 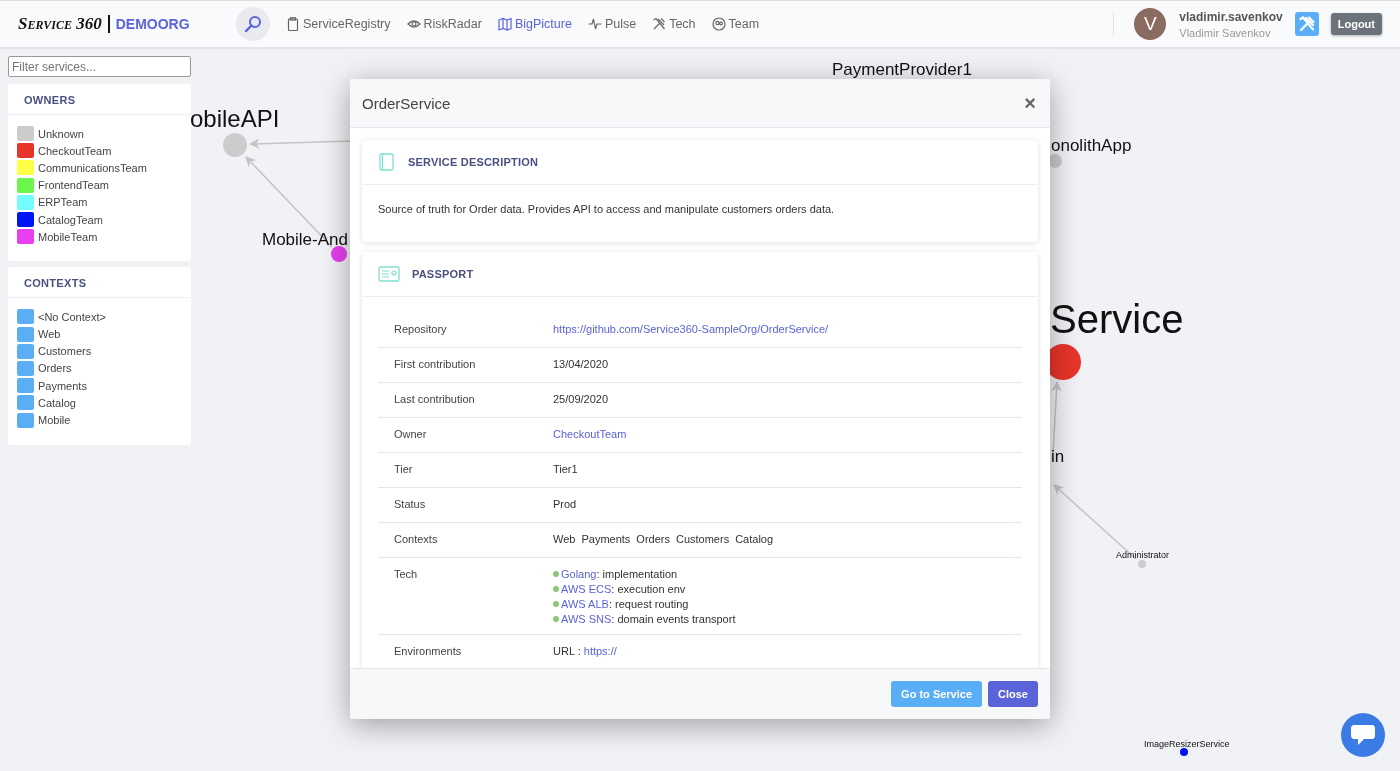 What do you see at coordinates (735, 24) in the screenshot?
I see `nav-link: Team` at bounding box center [735, 24].